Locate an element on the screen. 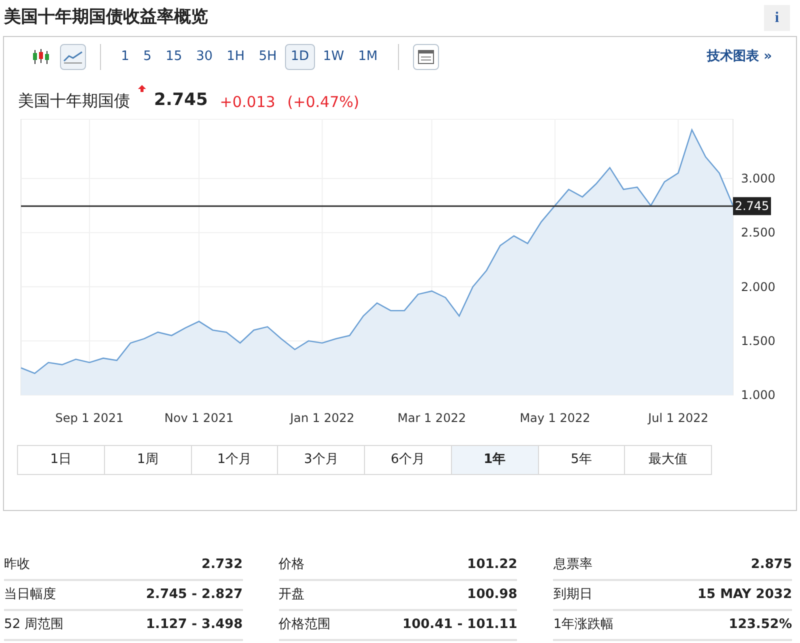 Image resolution: width=800 pixels, height=643 pixels. stat-value: 100.41 - 101.11 is located at coordinates (460, 625).